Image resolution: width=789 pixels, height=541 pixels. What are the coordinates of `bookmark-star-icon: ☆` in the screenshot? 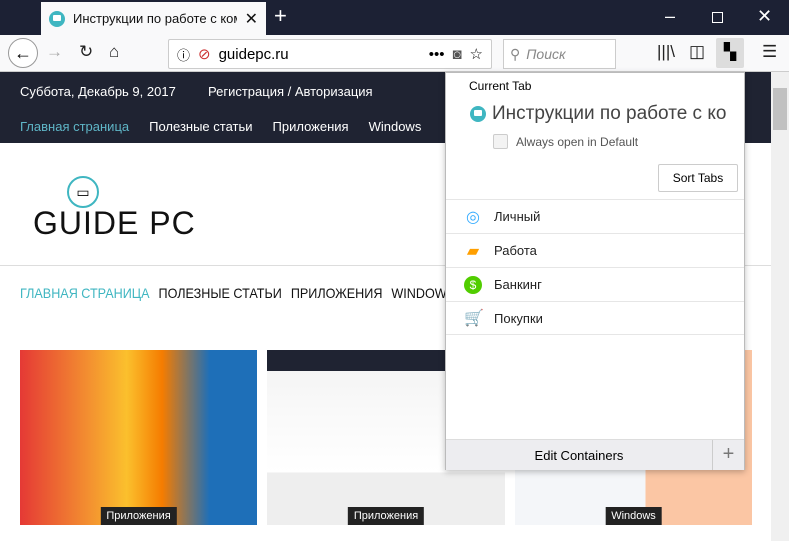 It's located at (476, 54).